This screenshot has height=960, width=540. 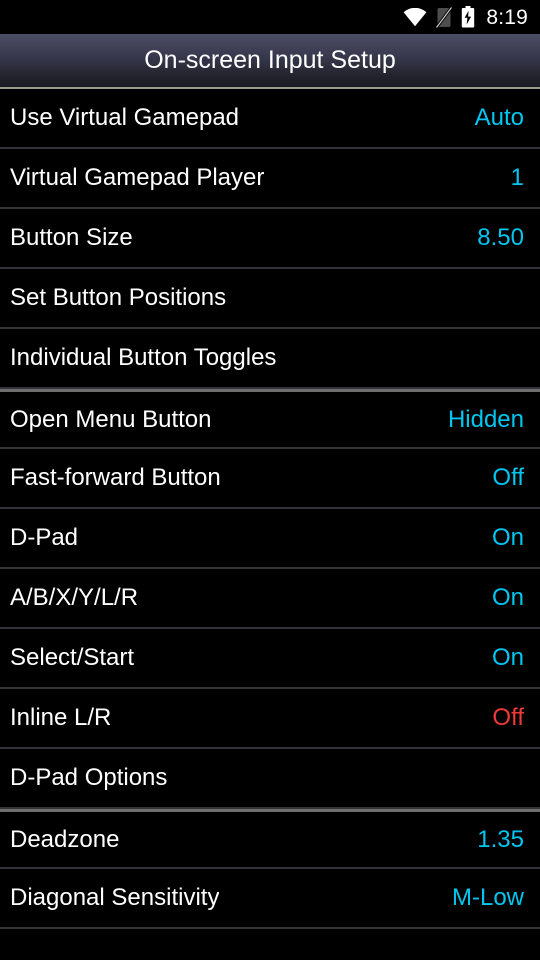 I want to click on list-item-label: Inline L/R, so click(x=61, y=718).